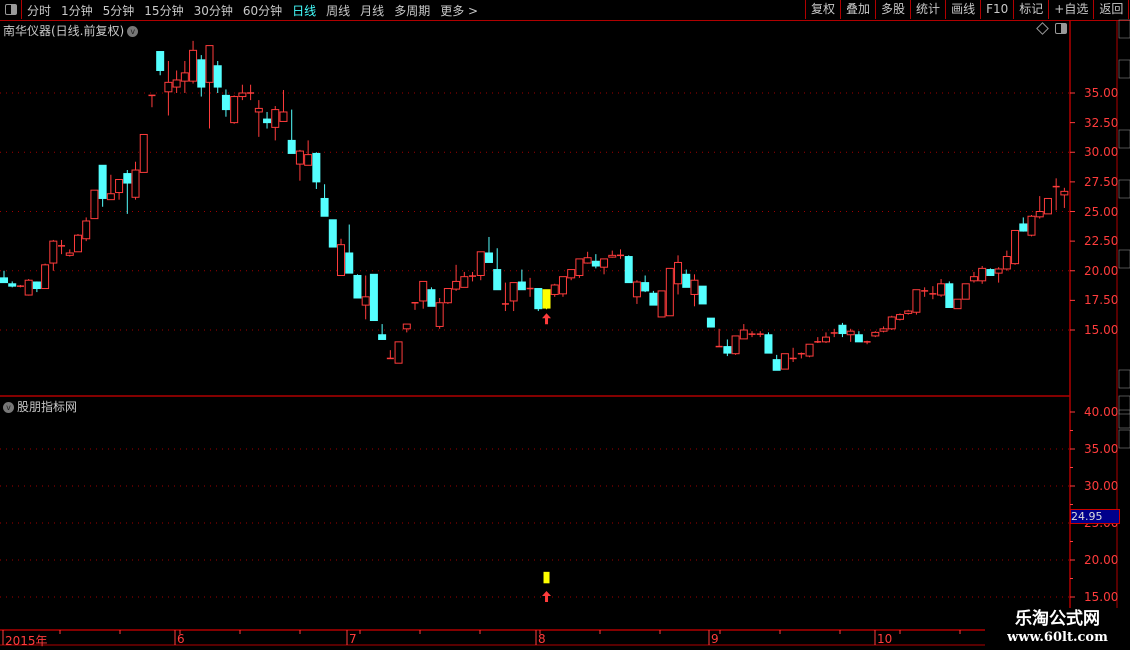 The width and height of the screenshot is (1130, 650). Describe the element at coordinates (1101, 560) in the screenshot. I see `y-tick-label: 20.00` at that location.